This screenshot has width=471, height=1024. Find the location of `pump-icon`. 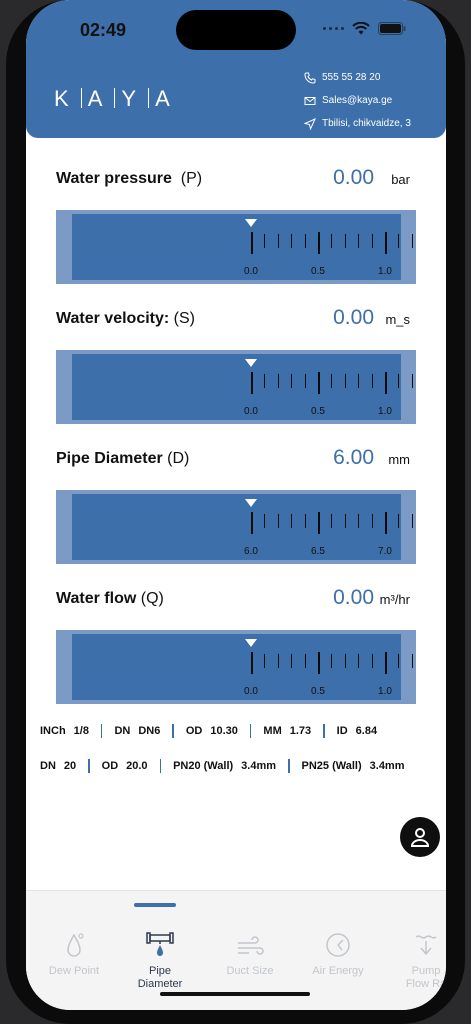

pump-icon is located at coordinates (426, 945).